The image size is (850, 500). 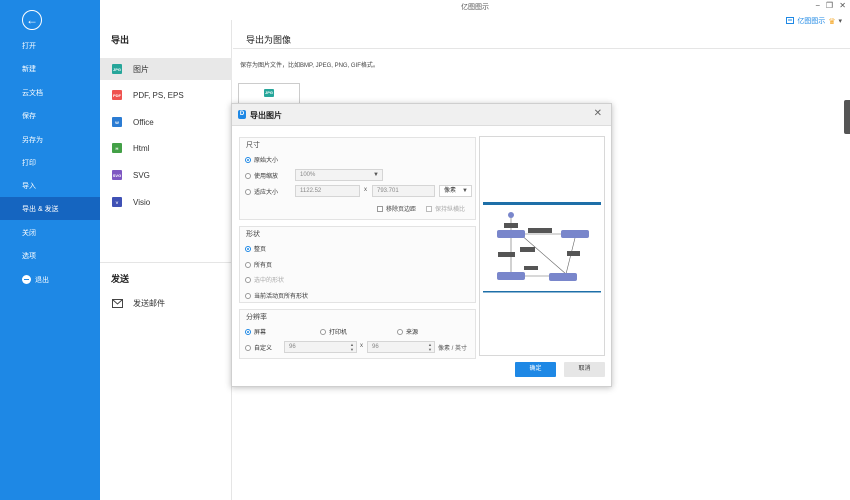 I want to click on back-arrow-icon: ←, so click(x=32, y=20).